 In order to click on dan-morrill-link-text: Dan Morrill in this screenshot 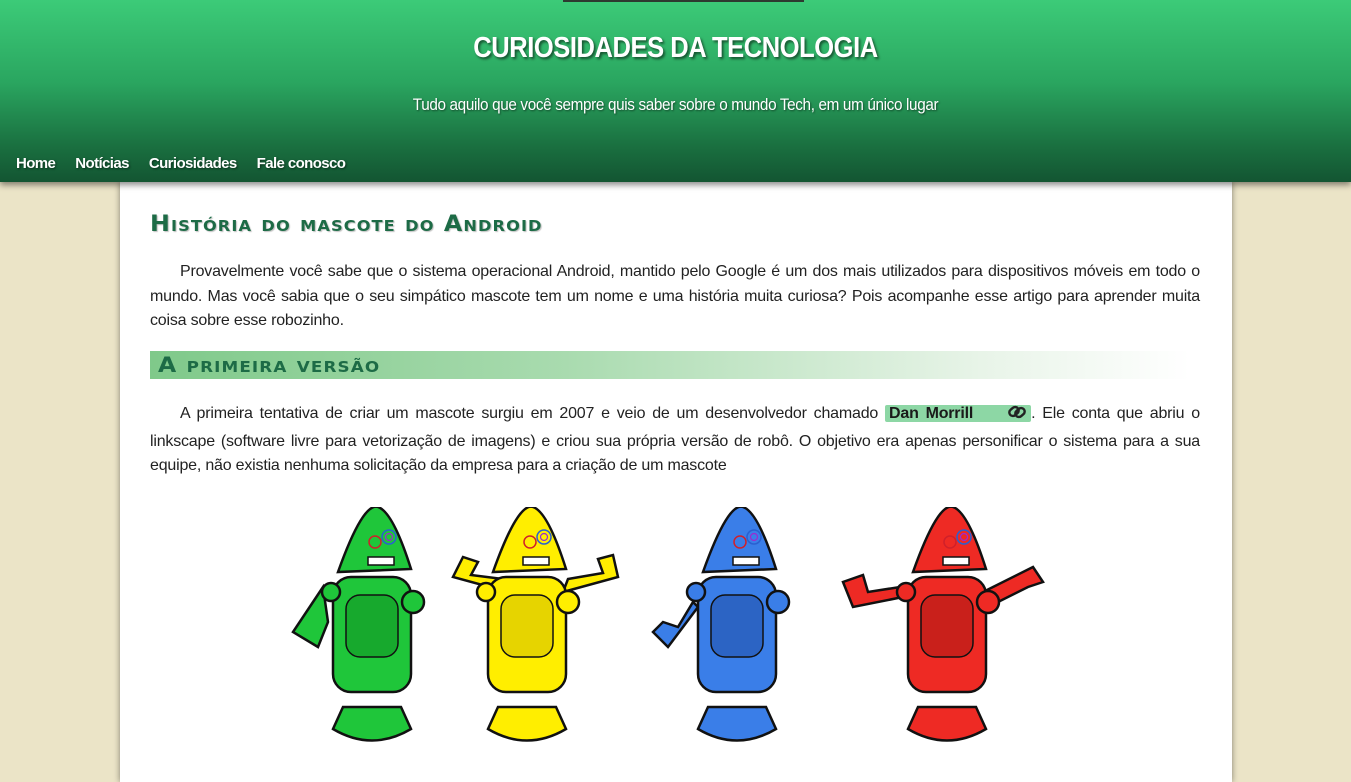, I will do `click(931, 413)`.